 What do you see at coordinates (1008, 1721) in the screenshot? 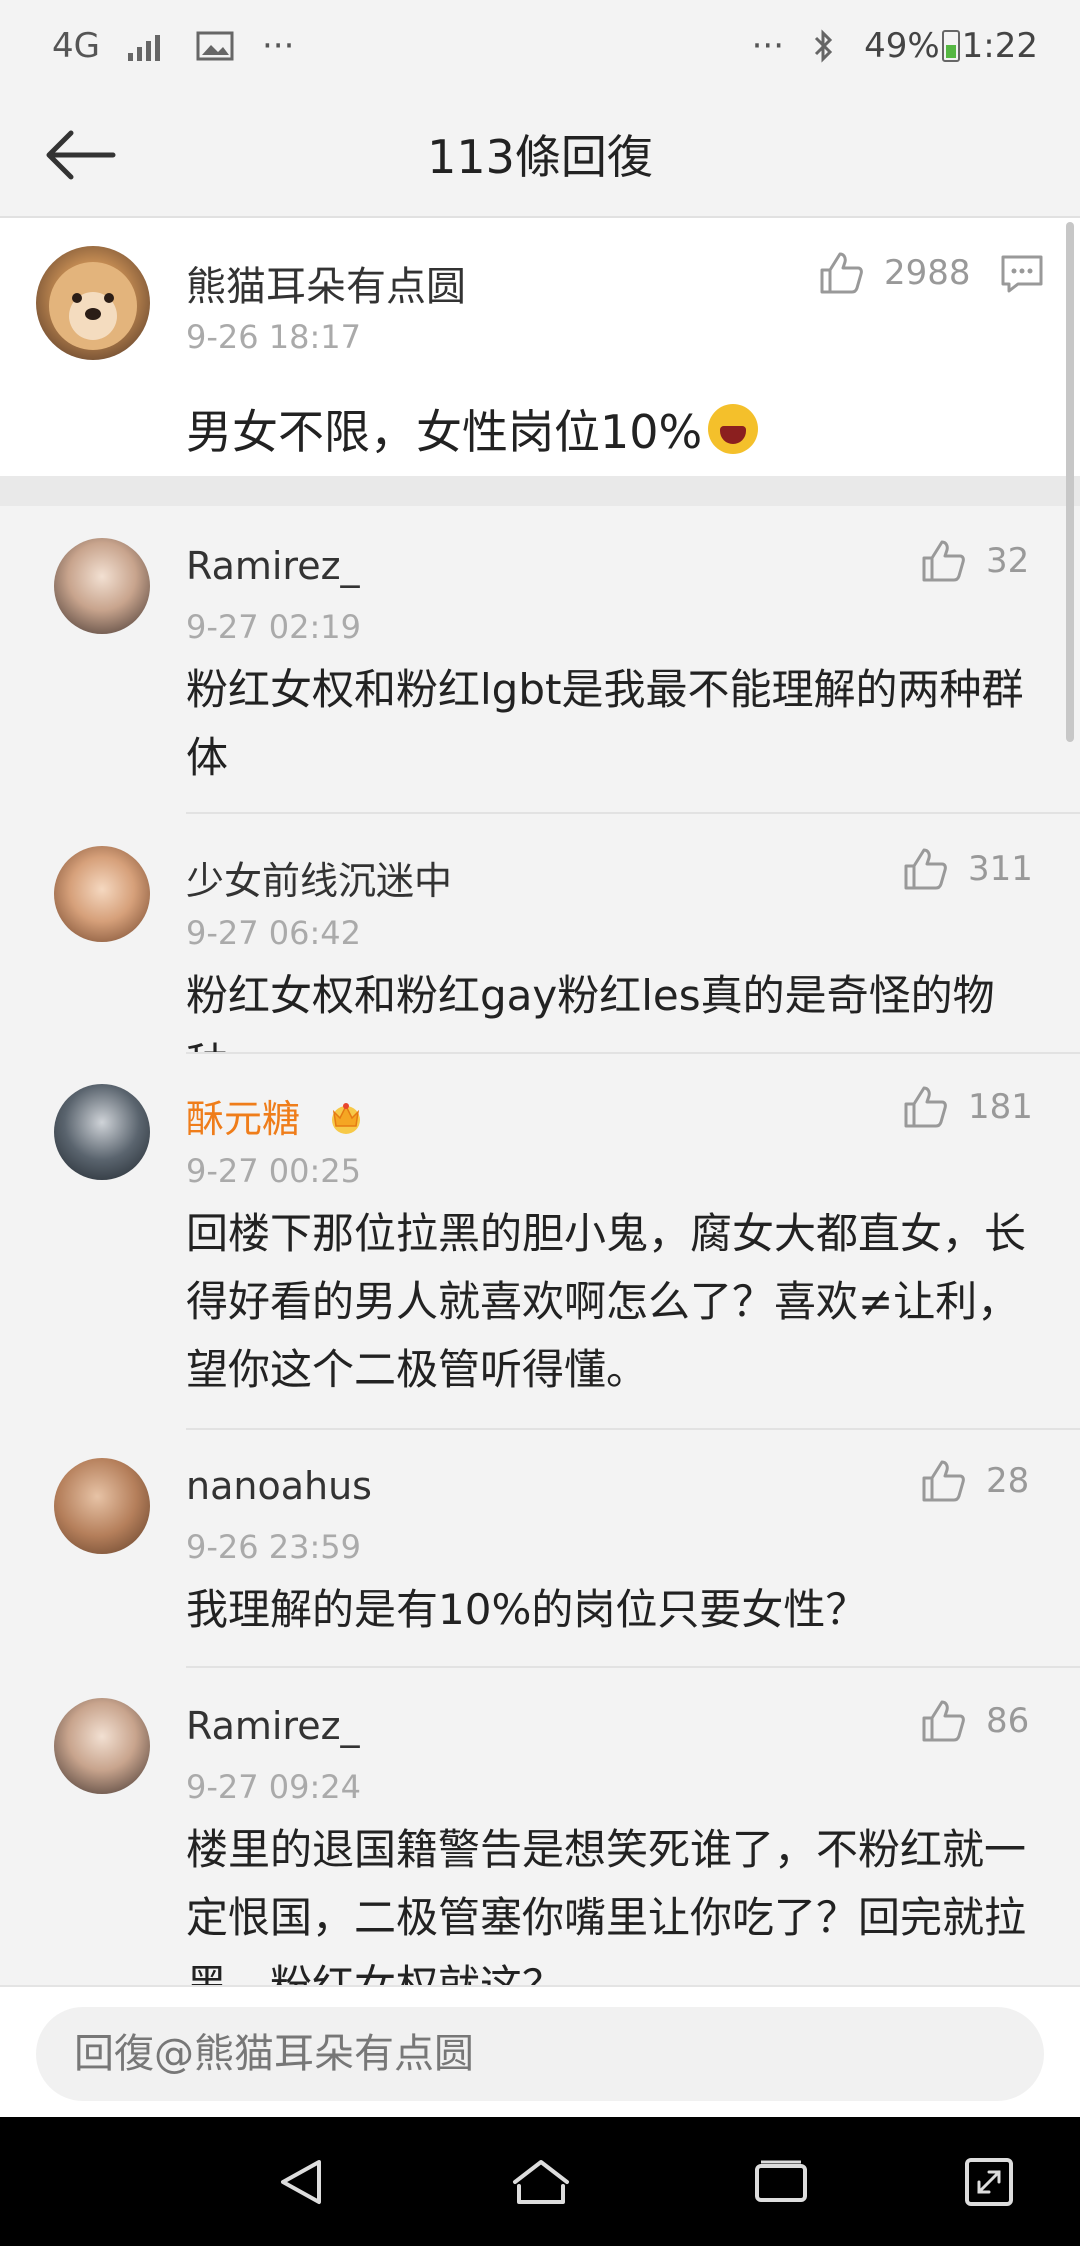
I see `like-count: 86` at bounding box center [1008, 1721].